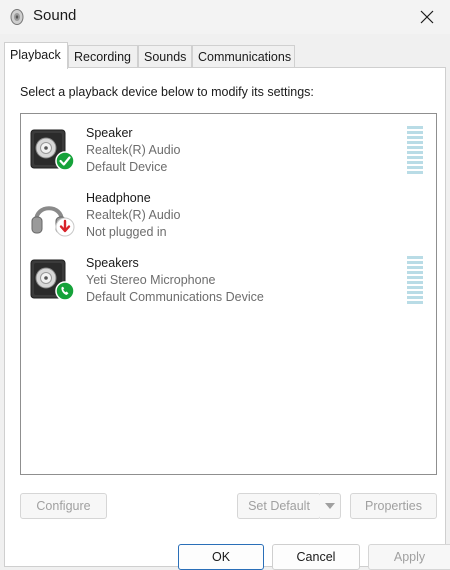 Image resolution: width=450 pixels, height=570 pixels. Describe the element at coordinates (112, 263) in the screenshot. I see `device-name: Speakers` at that location.